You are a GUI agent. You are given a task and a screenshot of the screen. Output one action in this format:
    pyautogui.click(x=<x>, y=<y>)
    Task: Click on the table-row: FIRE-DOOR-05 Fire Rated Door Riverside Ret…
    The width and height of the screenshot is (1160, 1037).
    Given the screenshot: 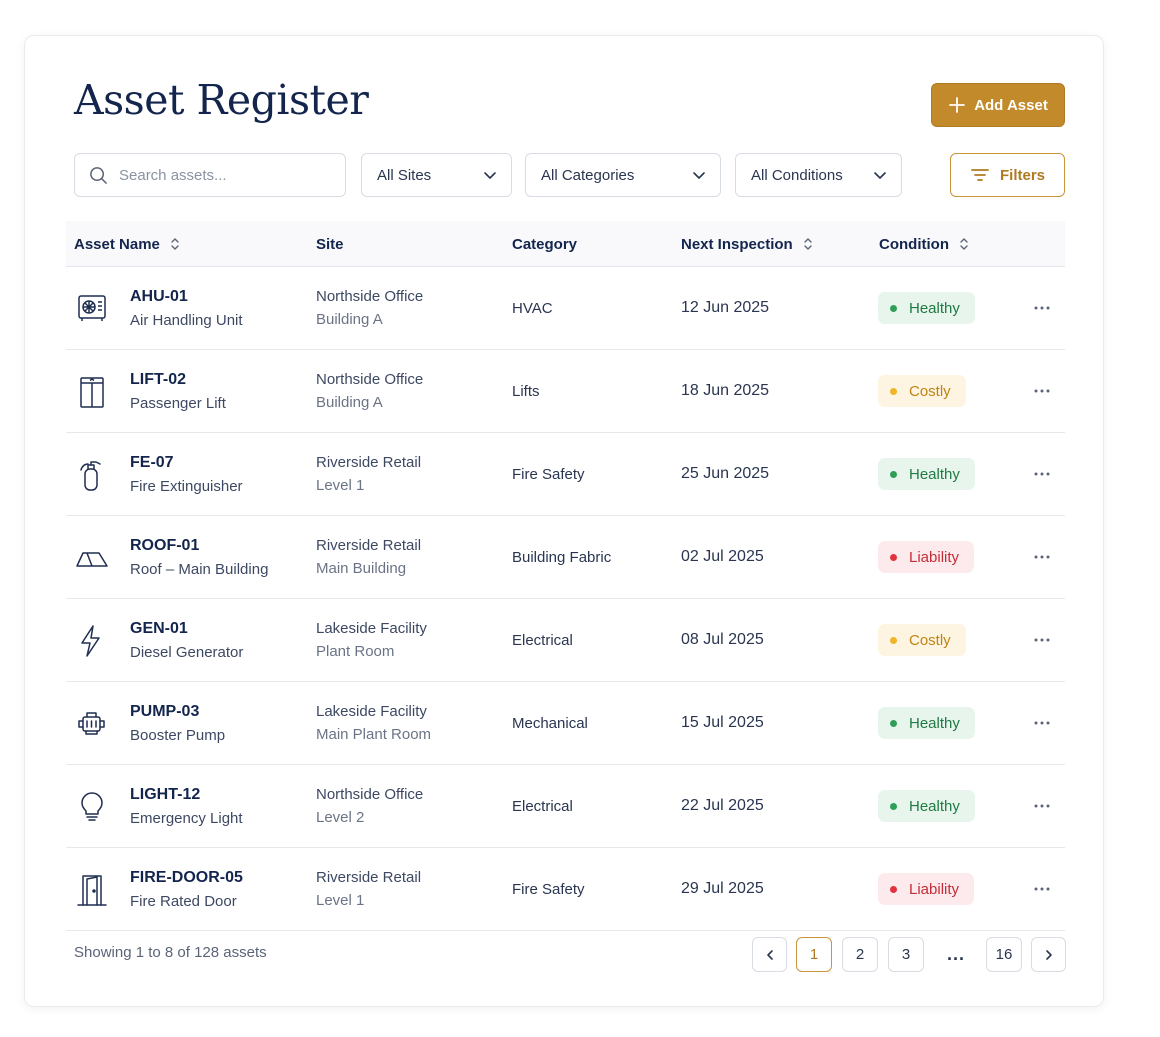 What is the action you would take?
    pyautogui.click(x=565, y=889)
    